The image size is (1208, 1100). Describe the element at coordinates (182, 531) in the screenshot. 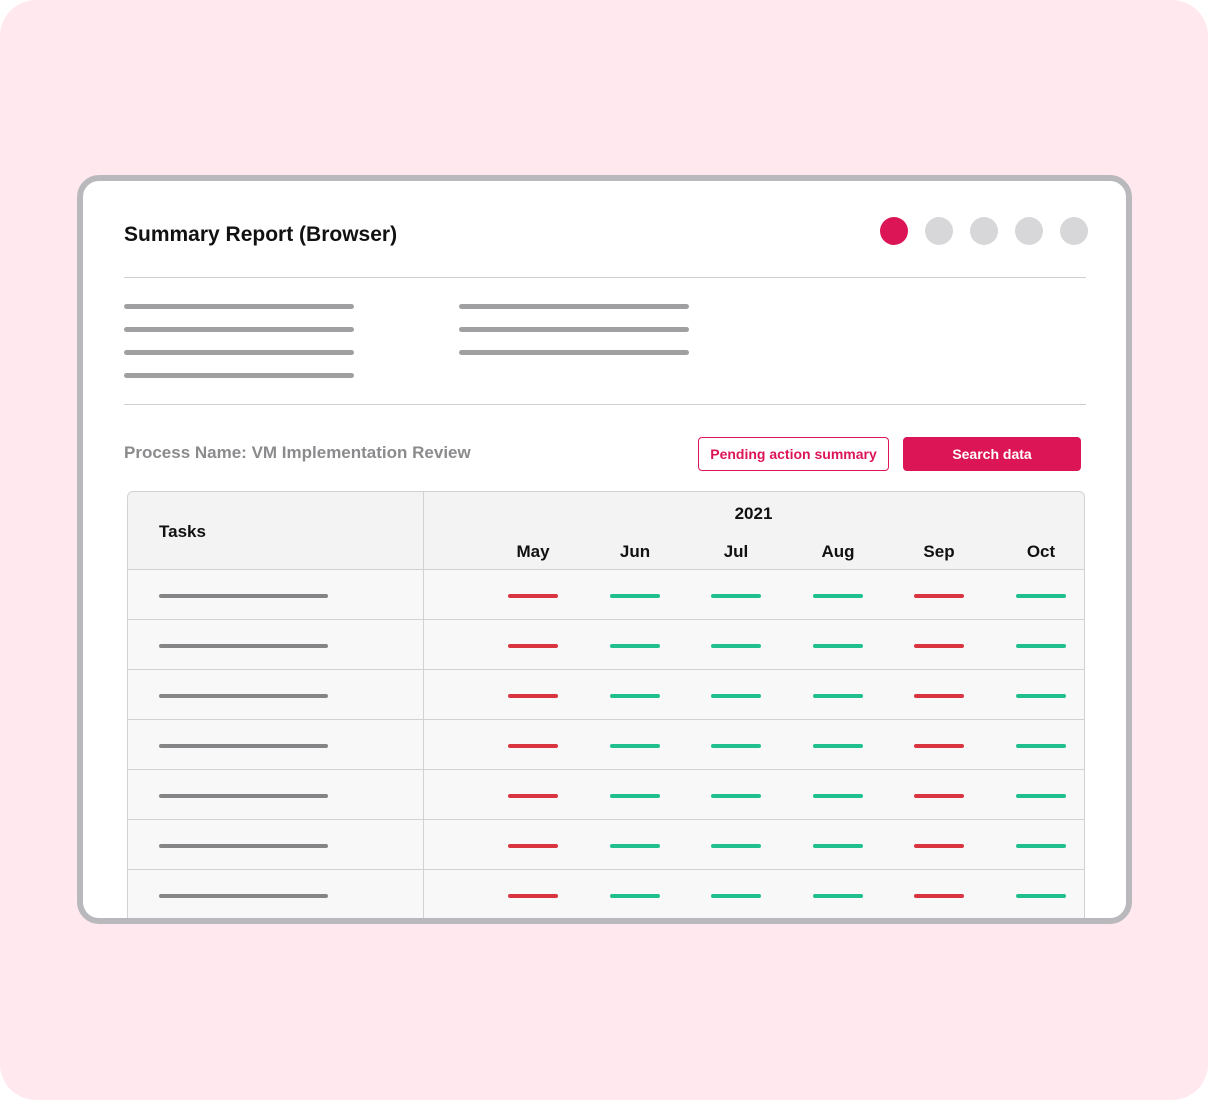

I see `tasks-column-header: Tasks` at that location.